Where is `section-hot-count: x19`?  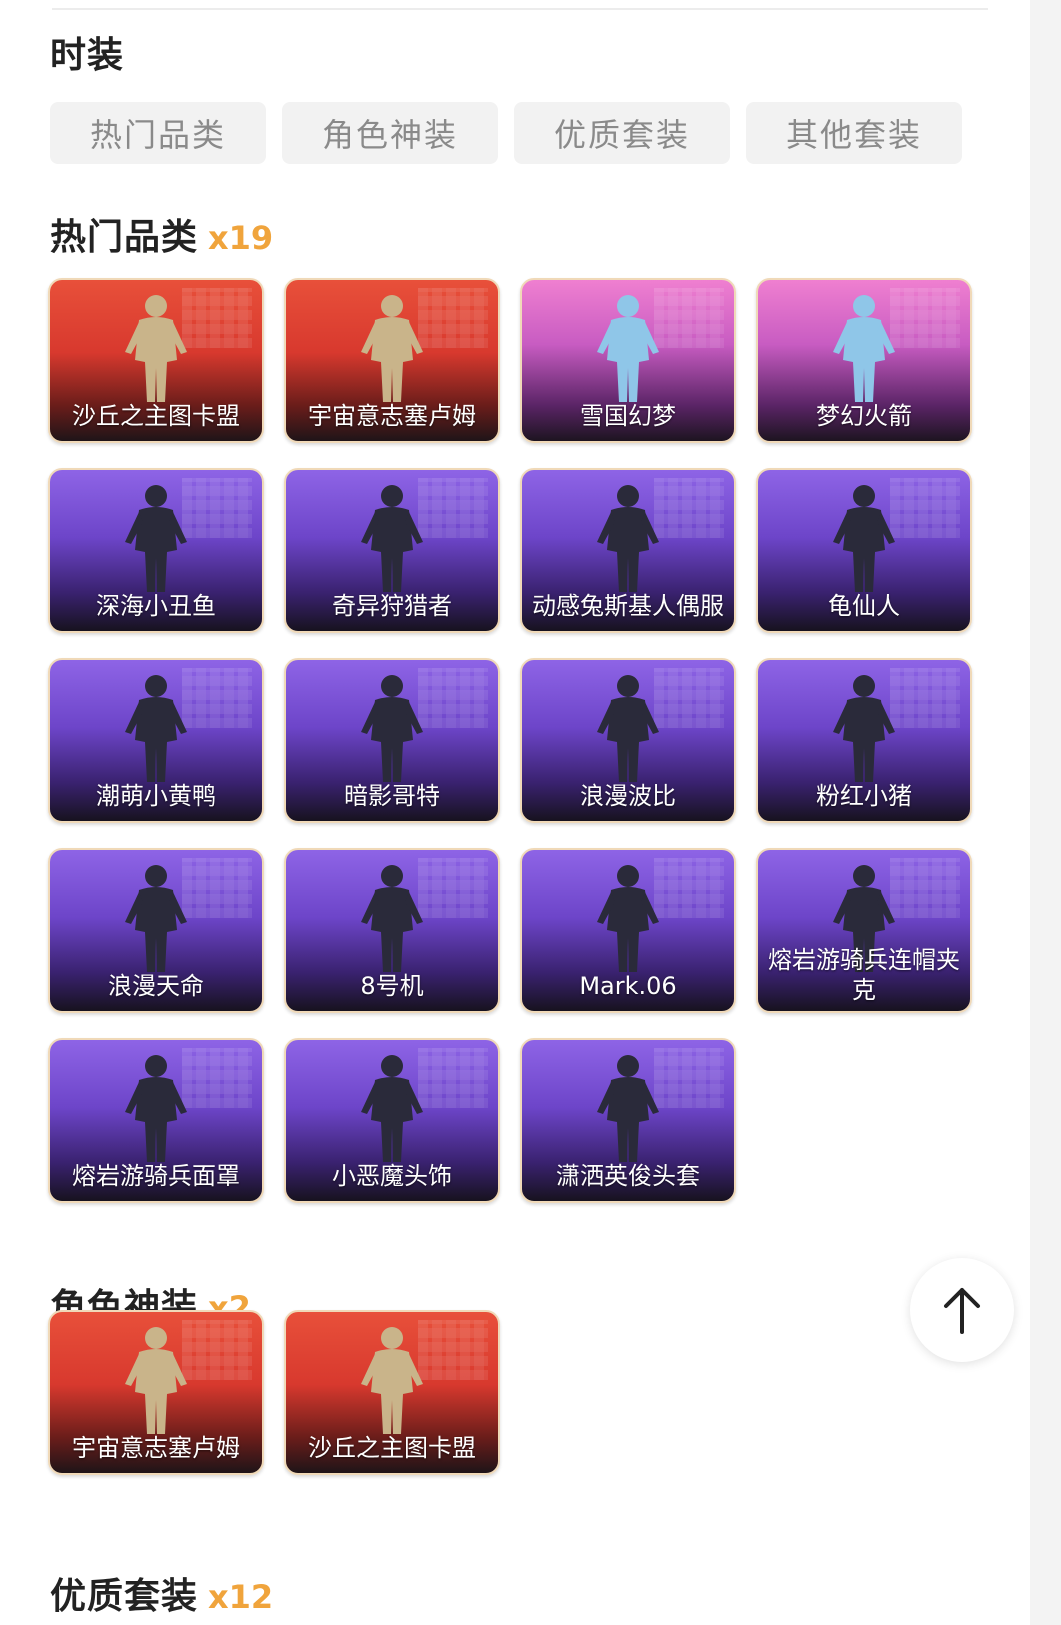
section-hot-count: x19 is located at coordinates (241, 238).